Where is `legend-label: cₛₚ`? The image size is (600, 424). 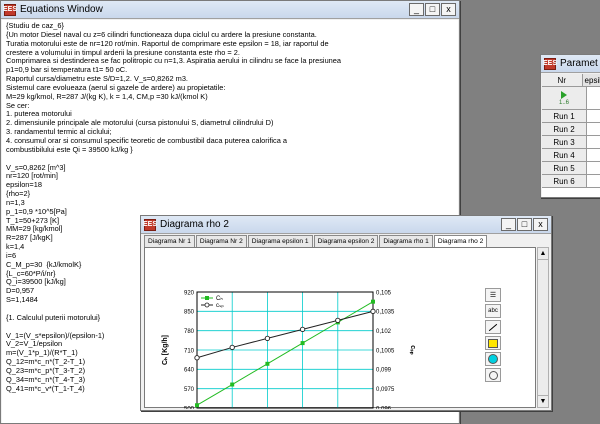 legend-label: cₛₚ is located at coordinates (220, 306).